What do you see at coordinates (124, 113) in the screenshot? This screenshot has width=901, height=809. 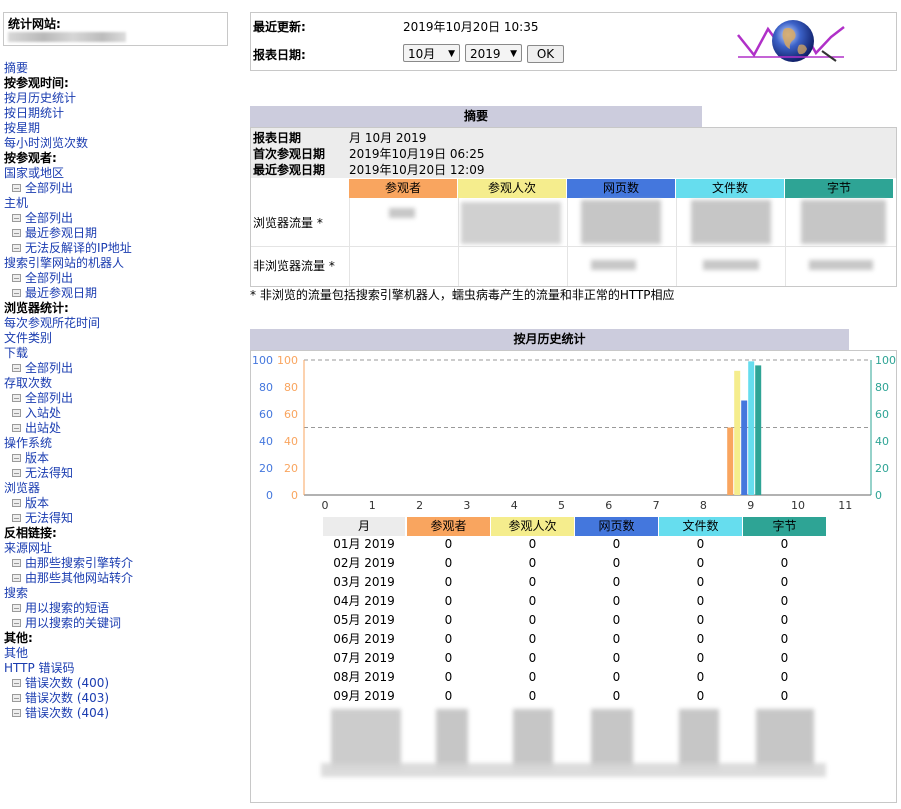 I see `sidebar-item: 按日期统计` at bounding box center [124, 113].